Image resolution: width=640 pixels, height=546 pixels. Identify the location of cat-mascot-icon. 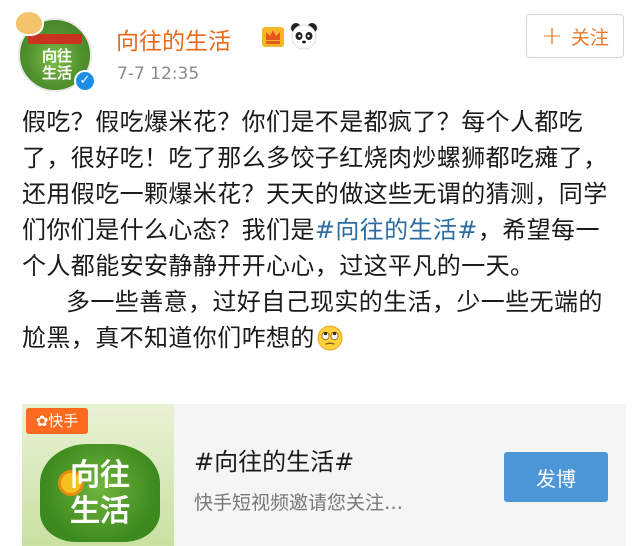
(29, 23).